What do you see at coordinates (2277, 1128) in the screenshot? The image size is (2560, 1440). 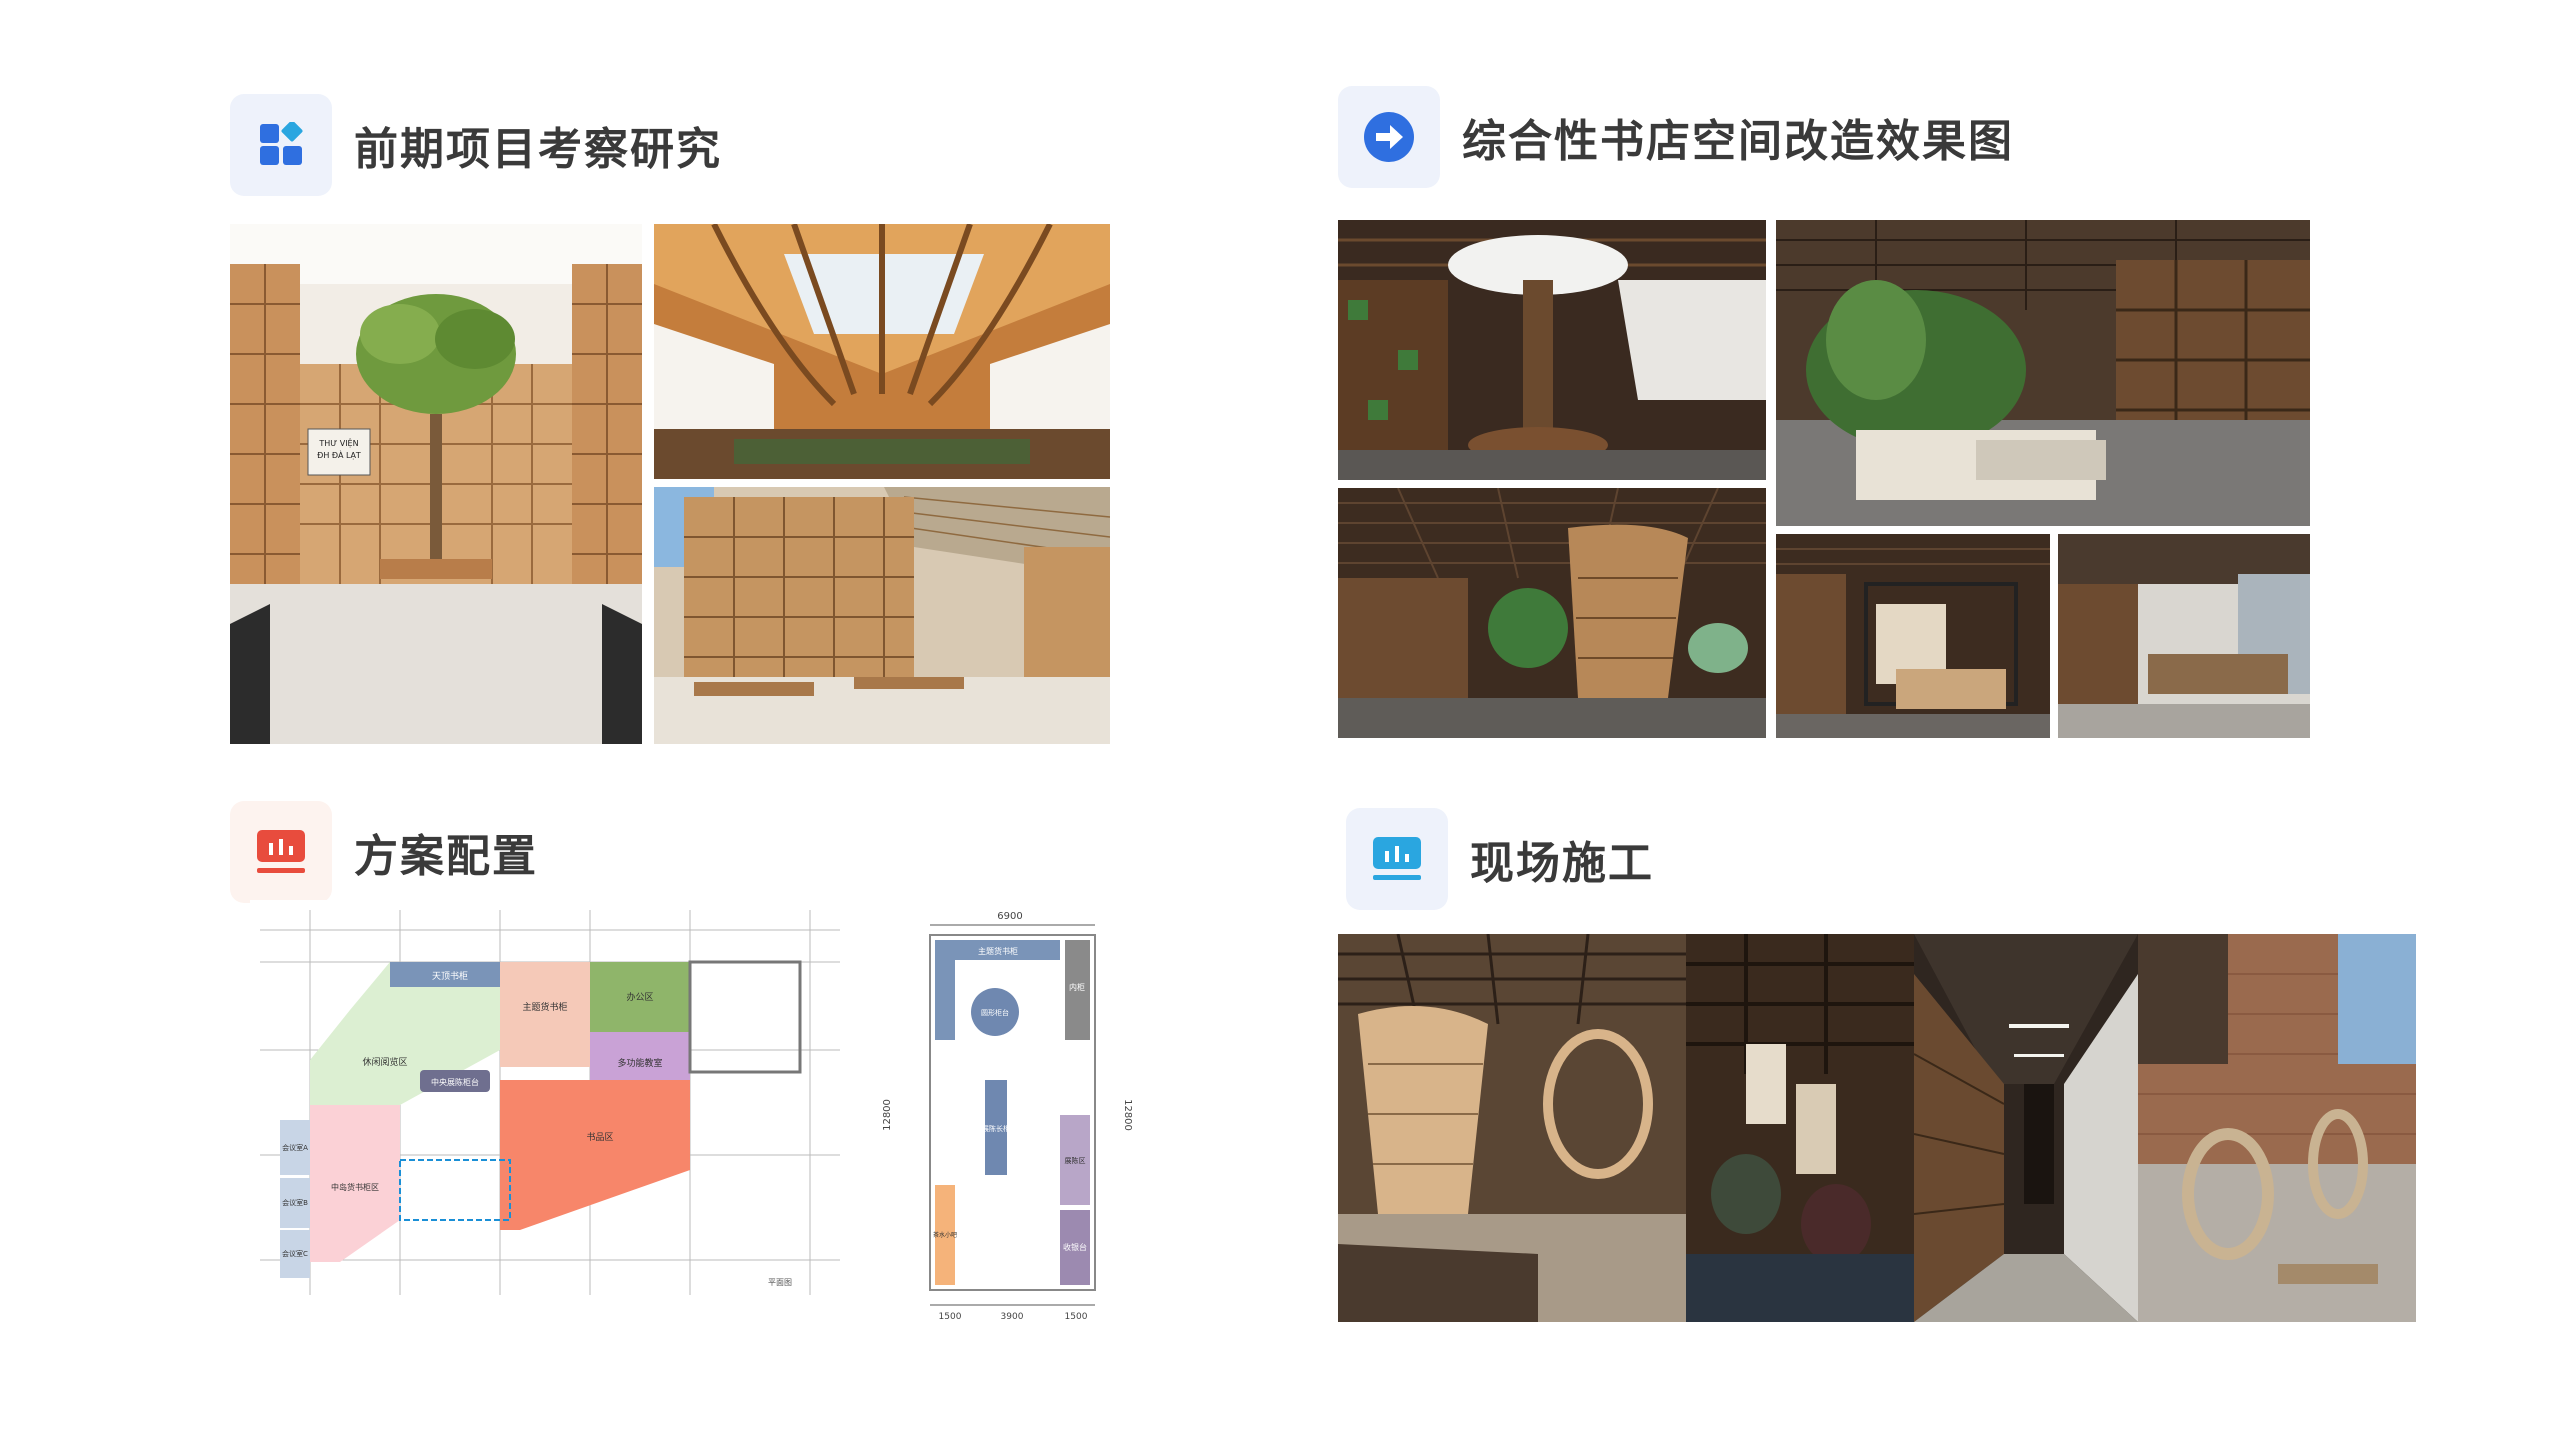 I see `construction-photo-brick-room` at bounding box center [2277, 1128].